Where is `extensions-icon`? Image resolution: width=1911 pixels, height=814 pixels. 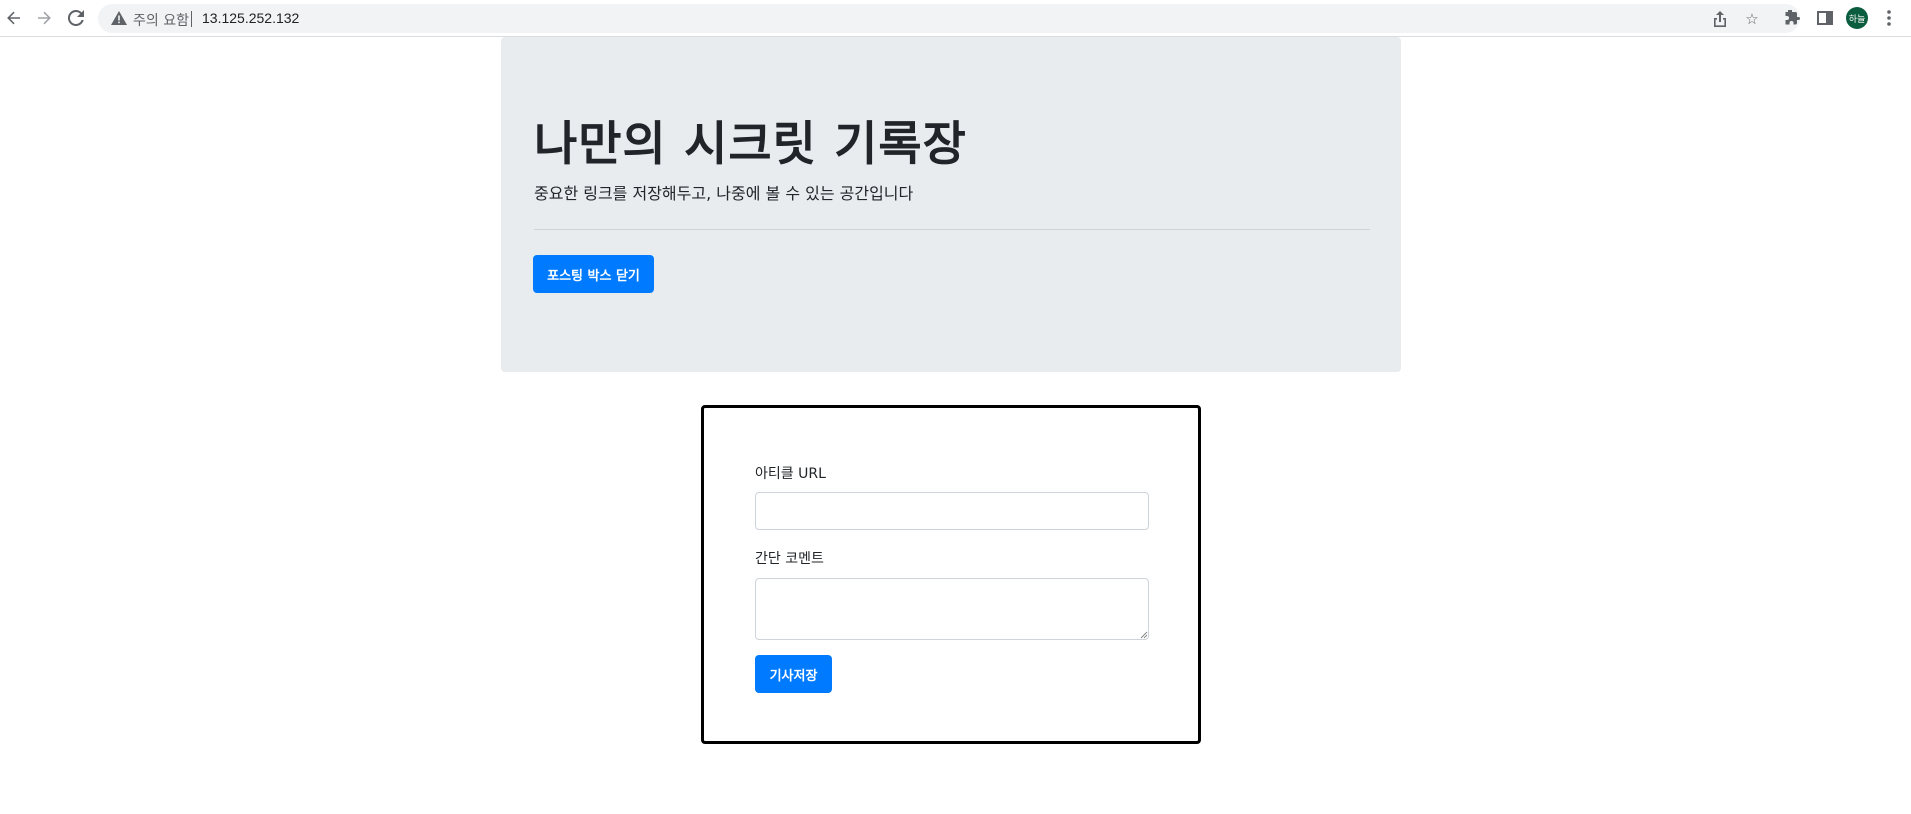
extensions-icon is located at coordinates (1793, 18).